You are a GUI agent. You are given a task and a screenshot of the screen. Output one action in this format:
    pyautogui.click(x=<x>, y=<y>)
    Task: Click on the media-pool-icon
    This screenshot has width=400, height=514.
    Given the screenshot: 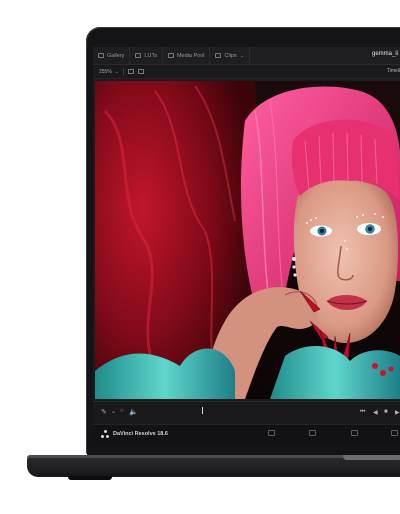 What is the action you would take?
    pyautogui.click(x=170, y=55)
    